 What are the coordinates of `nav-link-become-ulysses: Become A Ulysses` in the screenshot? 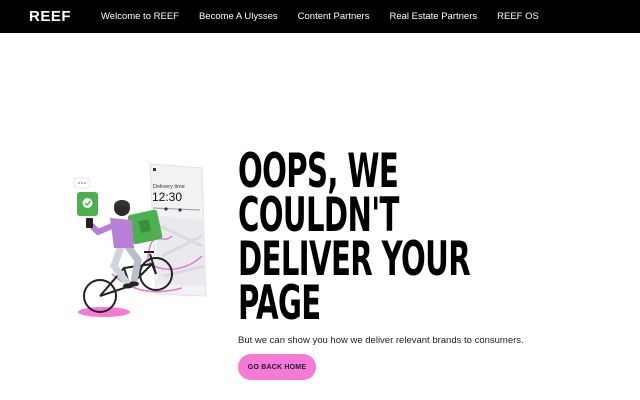 It's located at (238, 16).